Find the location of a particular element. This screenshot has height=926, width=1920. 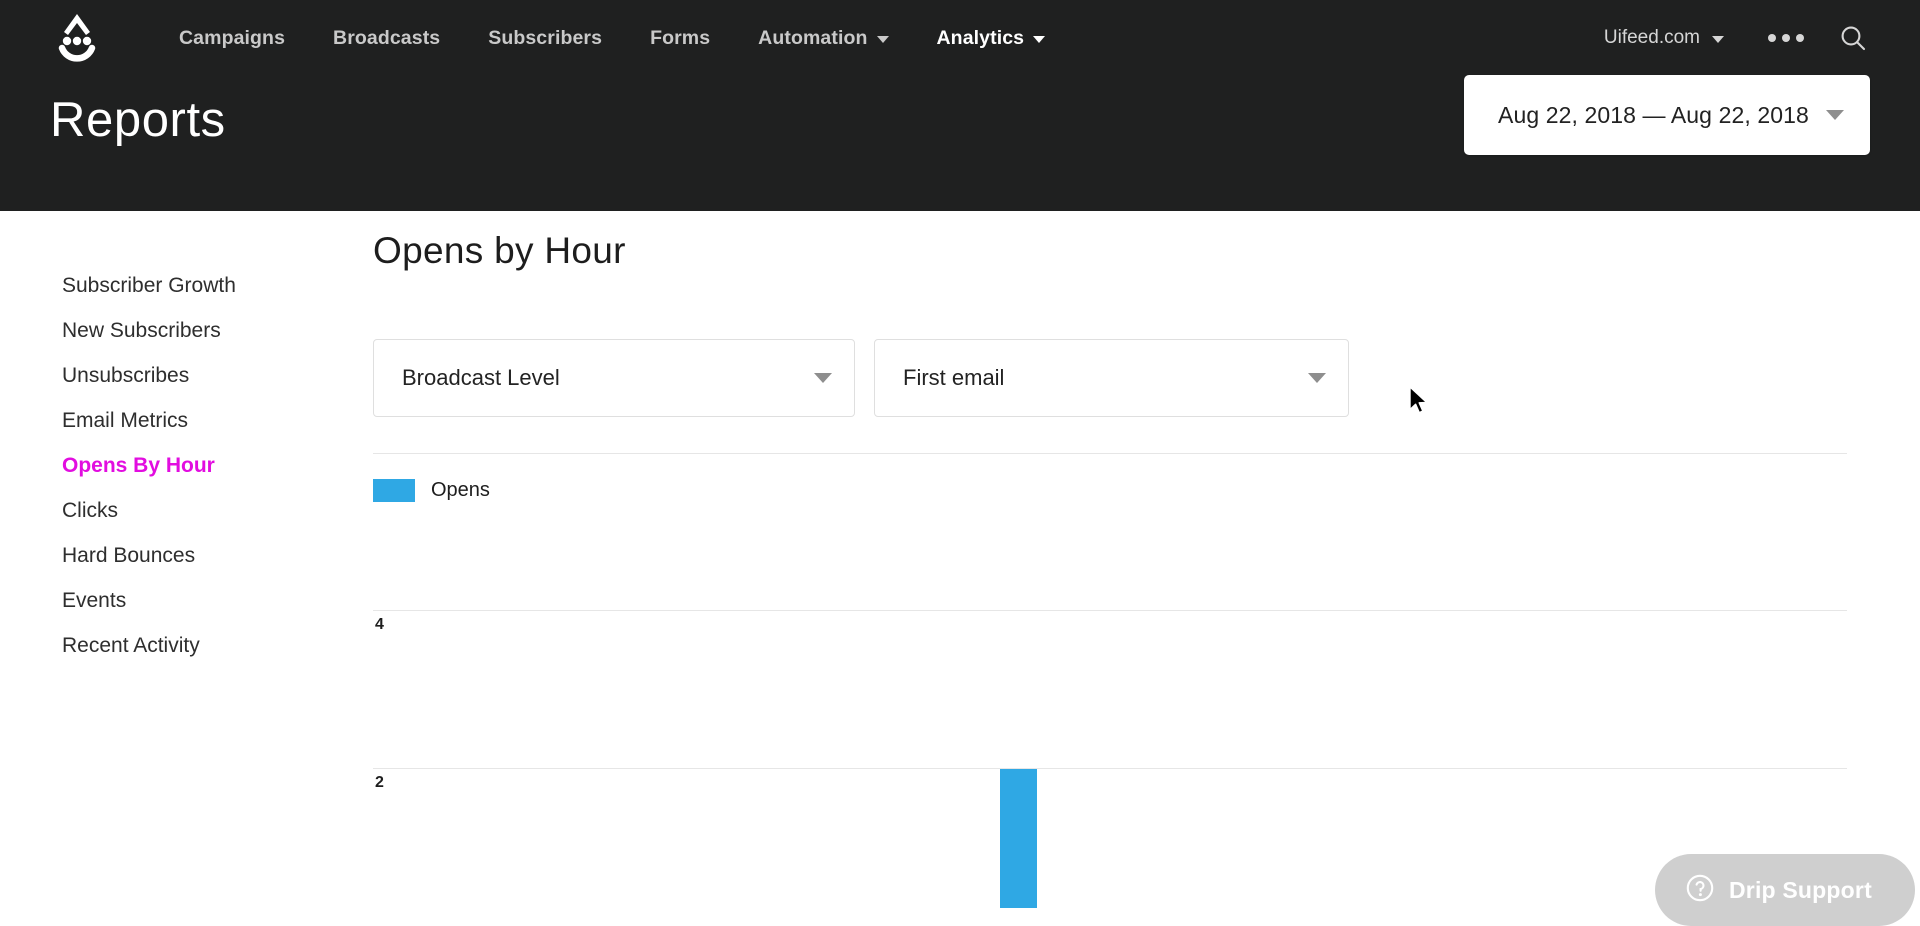

y-axis-tick-label: 2 is located at coordinates (379, 782).